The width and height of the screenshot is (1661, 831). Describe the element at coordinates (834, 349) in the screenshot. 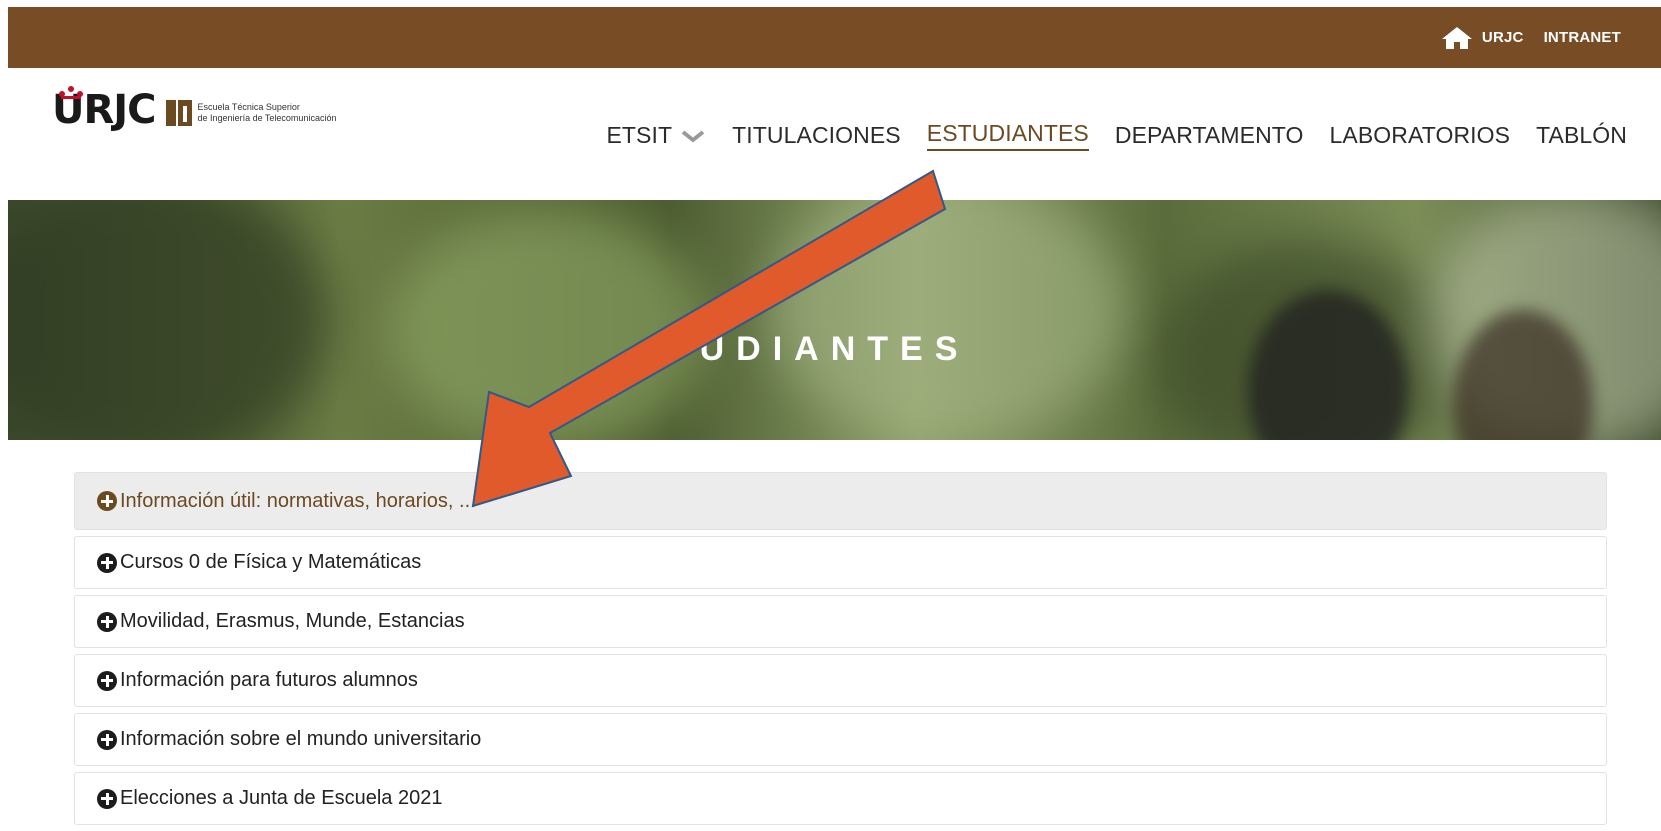

I see `page-title: UDIANTES` at that location.